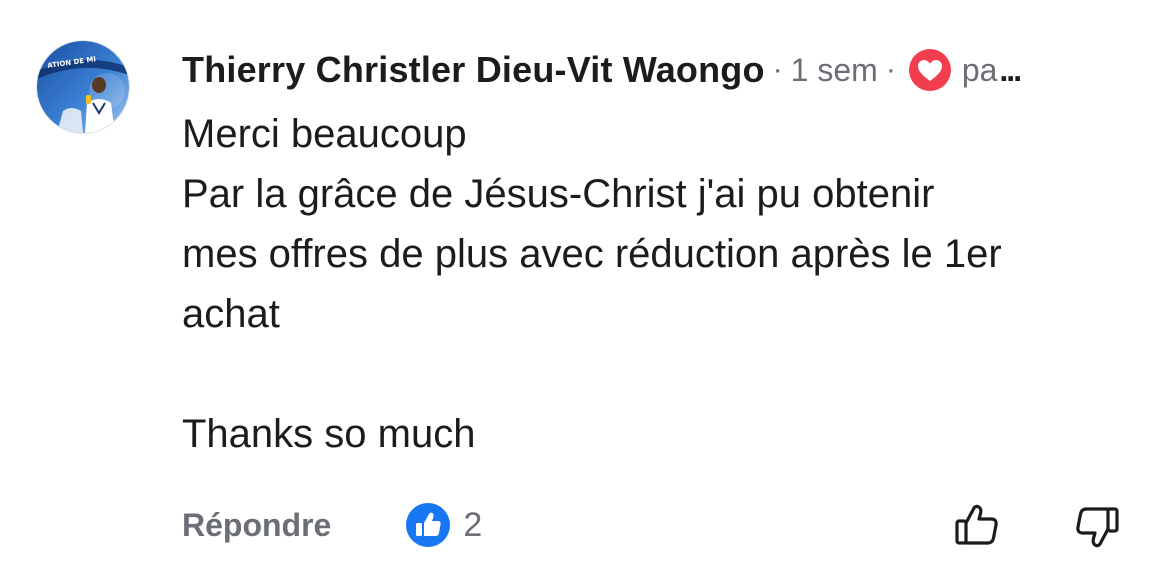  I want to click on heart-icon, so click(930, 70).